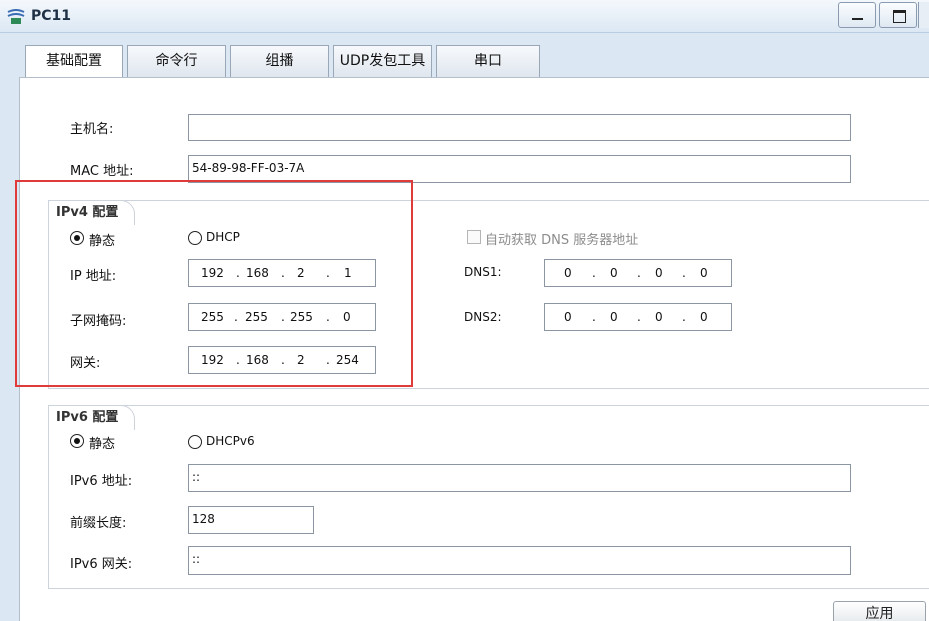 This screenshot has width=929, height=621. I want to click on tab-command-line: 命令行, so click(176, 61).